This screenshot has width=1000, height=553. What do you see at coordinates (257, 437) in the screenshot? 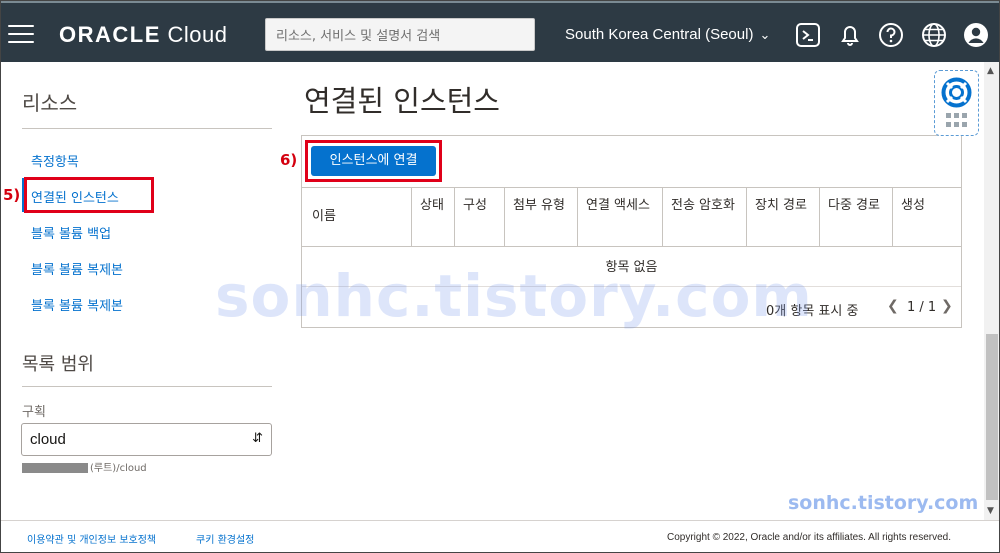
I see `chevron-updown-icon: ⇵` at bounding box center [257, 437].